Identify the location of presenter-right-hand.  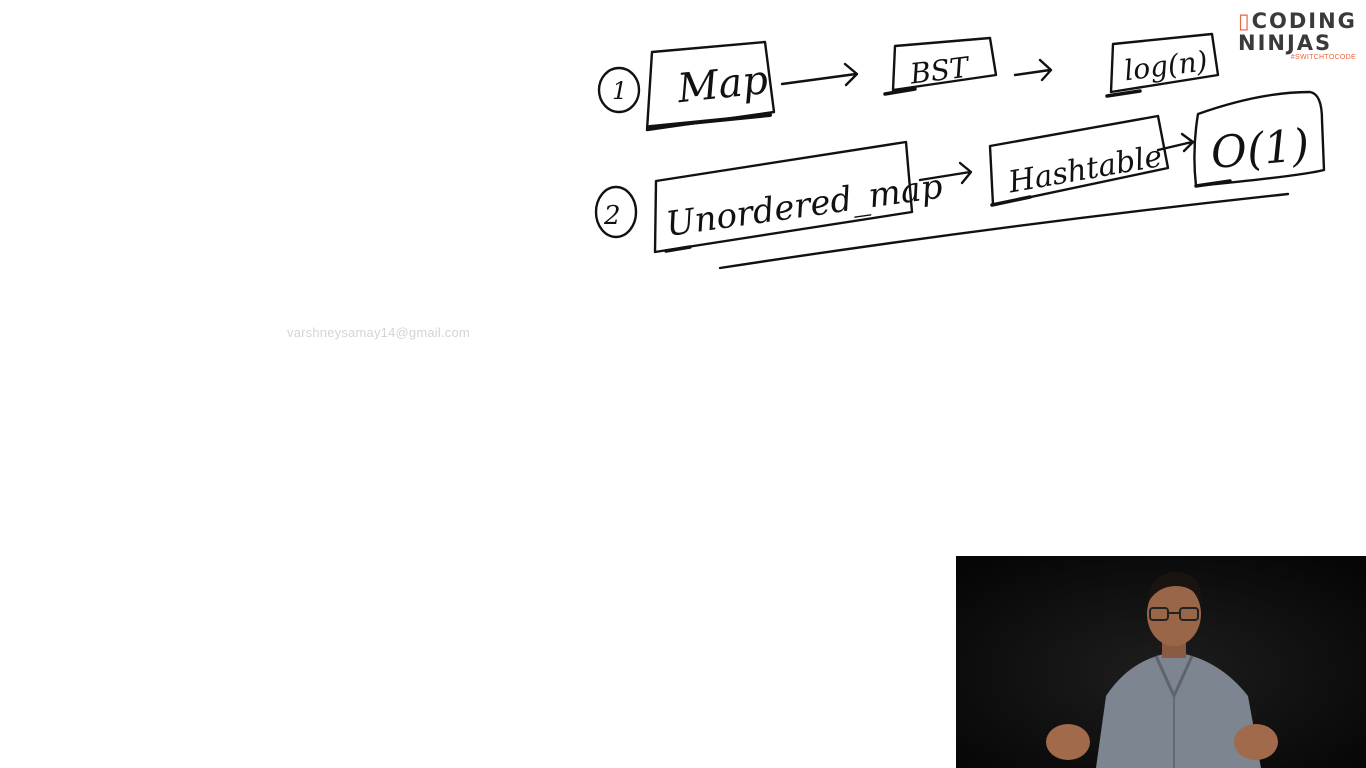
(1256, 742).